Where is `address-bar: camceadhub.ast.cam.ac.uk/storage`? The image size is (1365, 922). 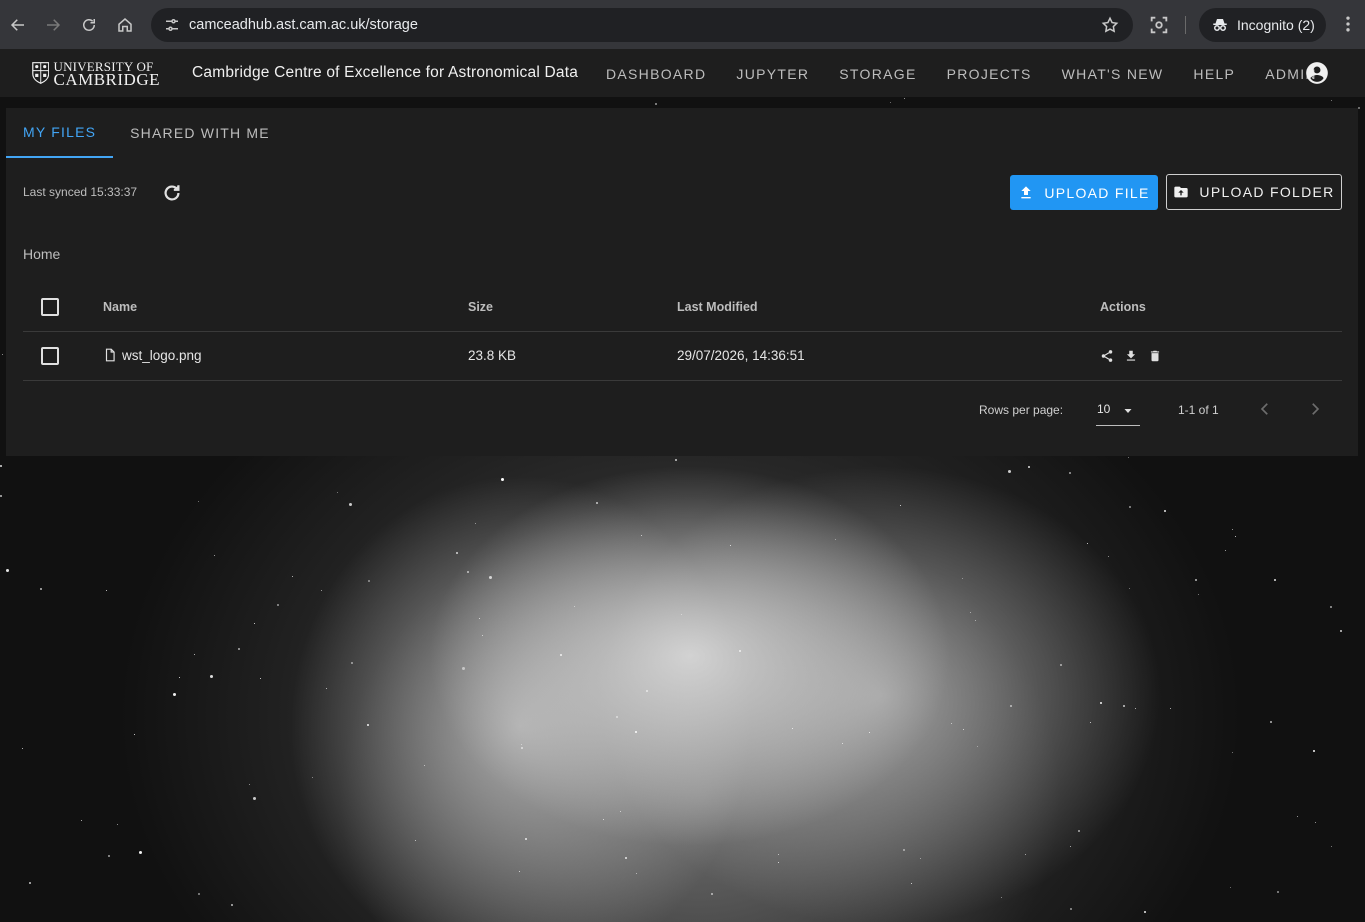
address-bar: camceadhub.ast.cam.ac.uk/storage is located at coordinates (642, 25).